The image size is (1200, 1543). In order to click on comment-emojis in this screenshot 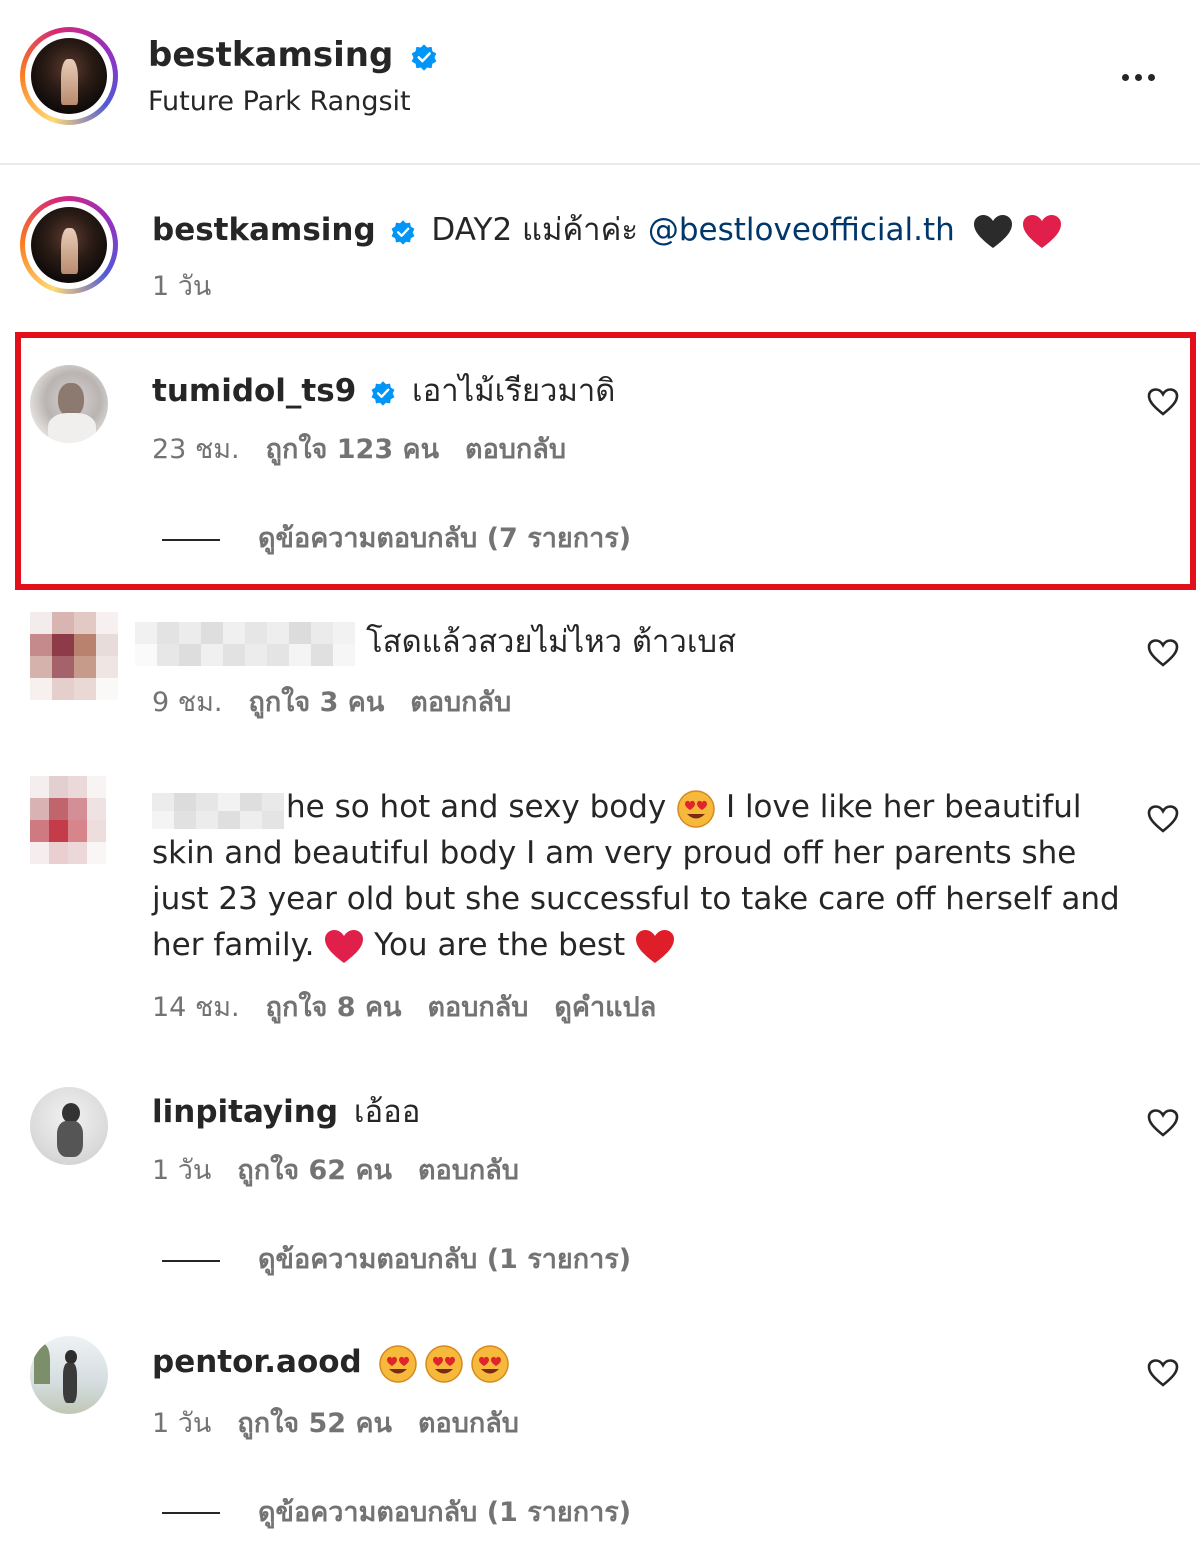, I will do `click(444, 1363)`.